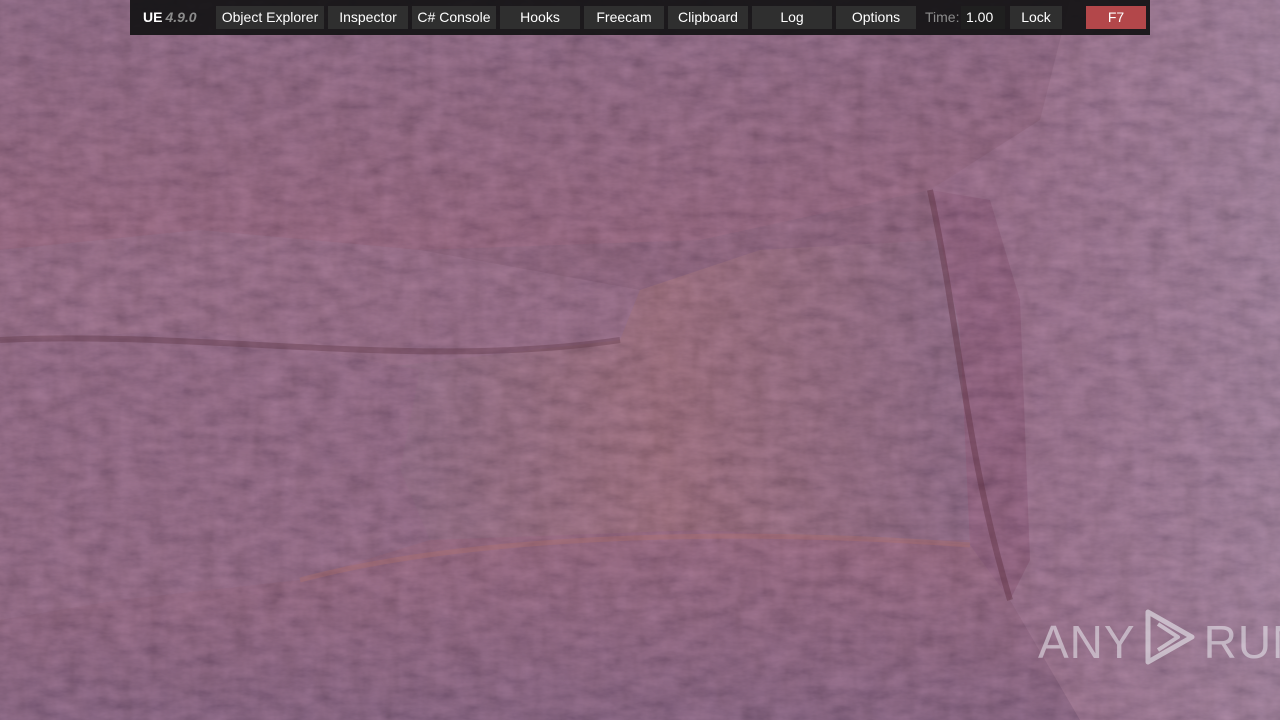  I want to click on hooks-button: Hooks, so click(540, 17).